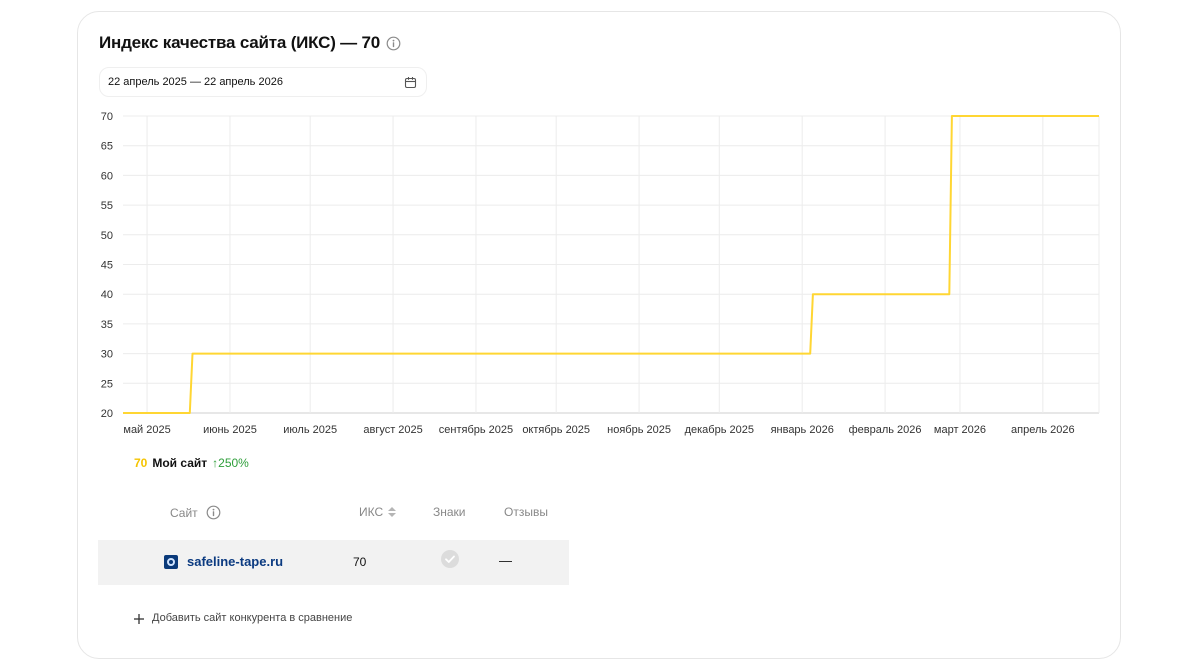 This screenshot has width=1198, height=669. What do you see at coordinates (505, 560) in the screenshot?
I see `row-reviews-value: —` at bounding box center [505, 560].